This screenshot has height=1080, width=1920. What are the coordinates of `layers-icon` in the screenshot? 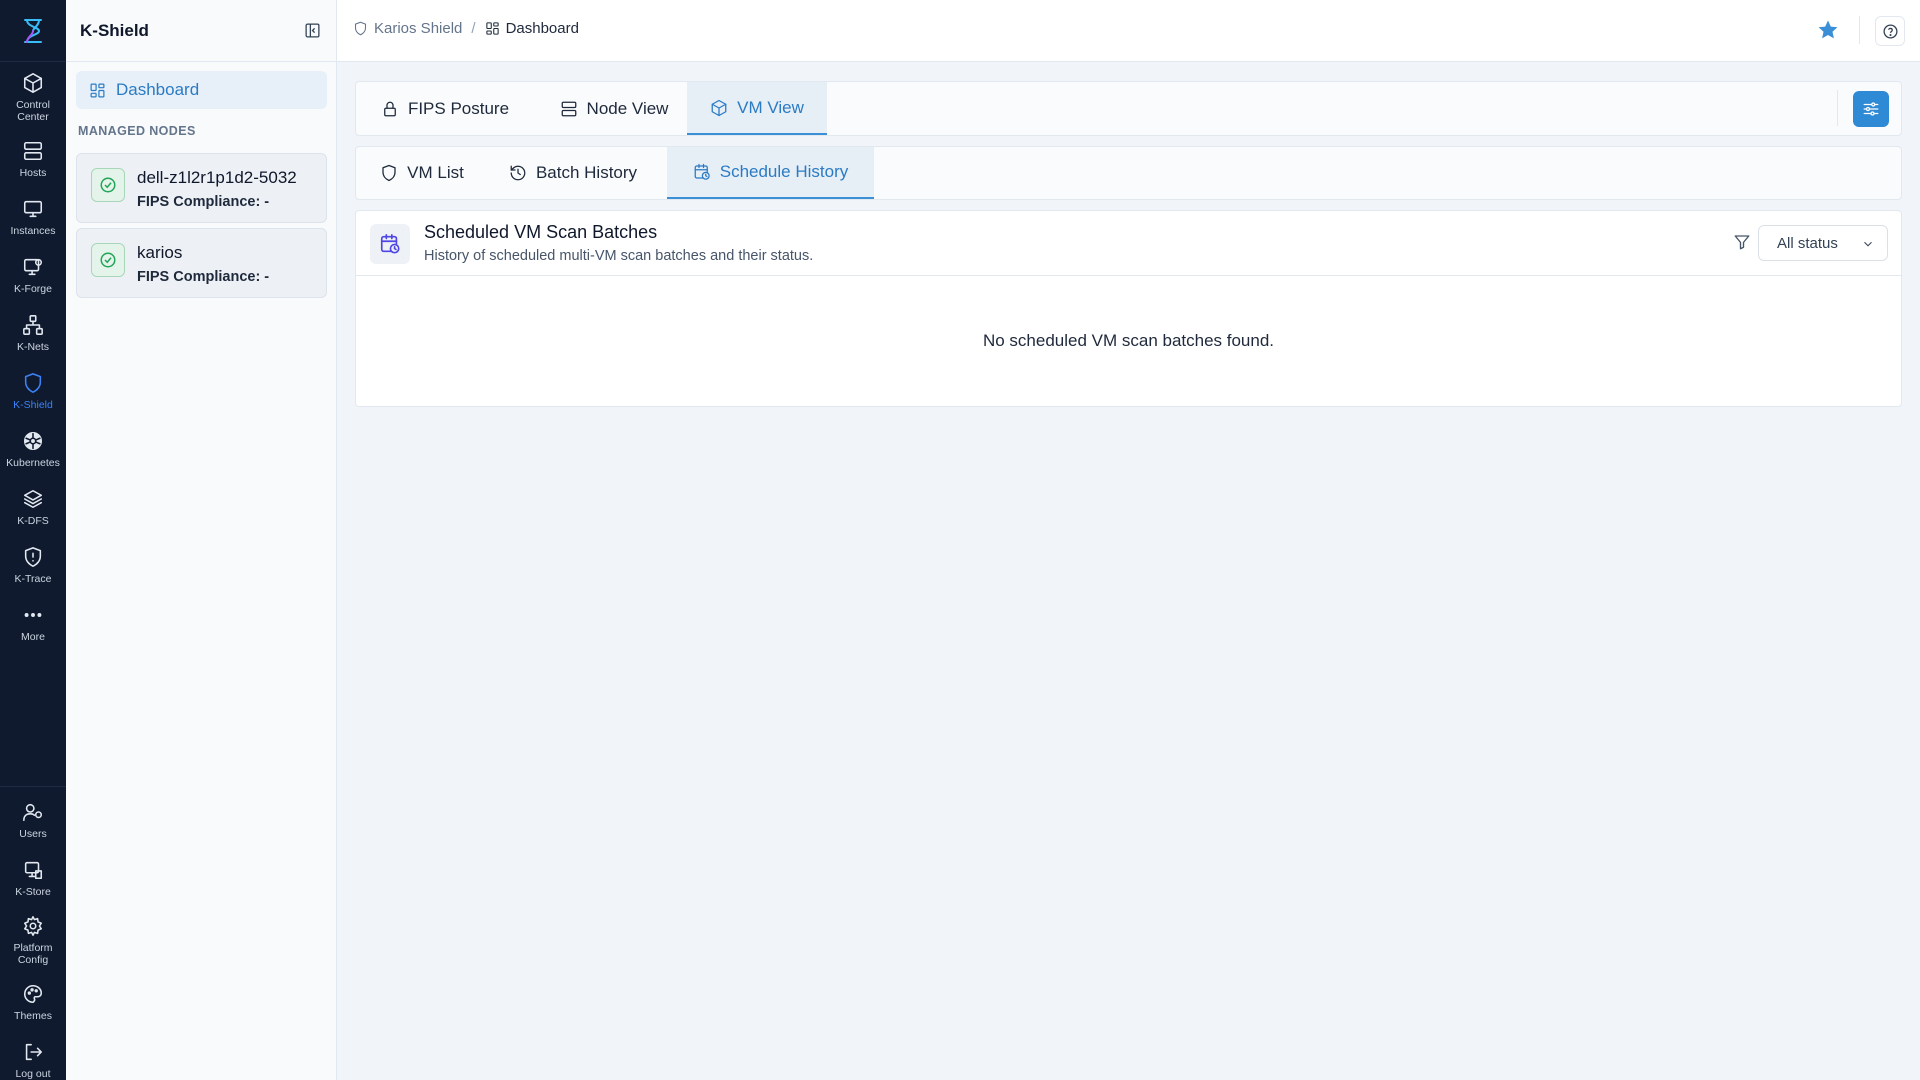 It's located at (33, 499).